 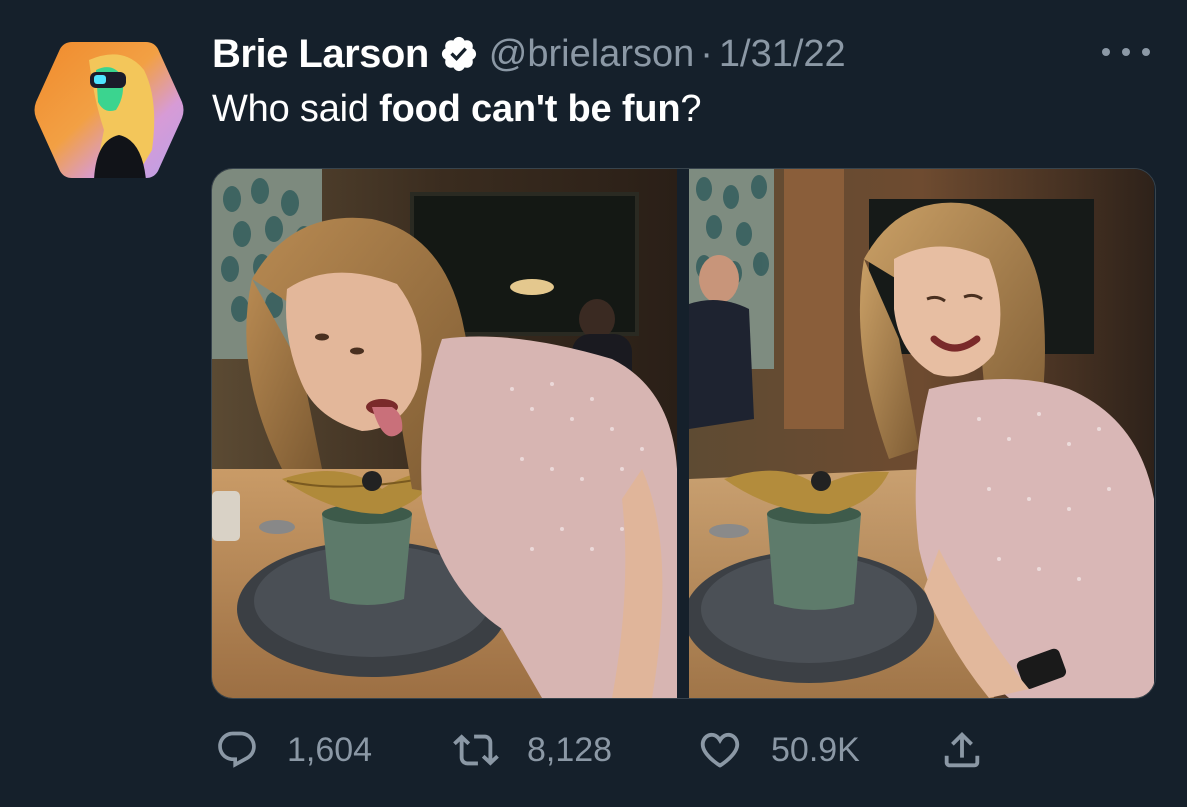 I want to click on reply-count: 1,604, so click(x=330, y=749).